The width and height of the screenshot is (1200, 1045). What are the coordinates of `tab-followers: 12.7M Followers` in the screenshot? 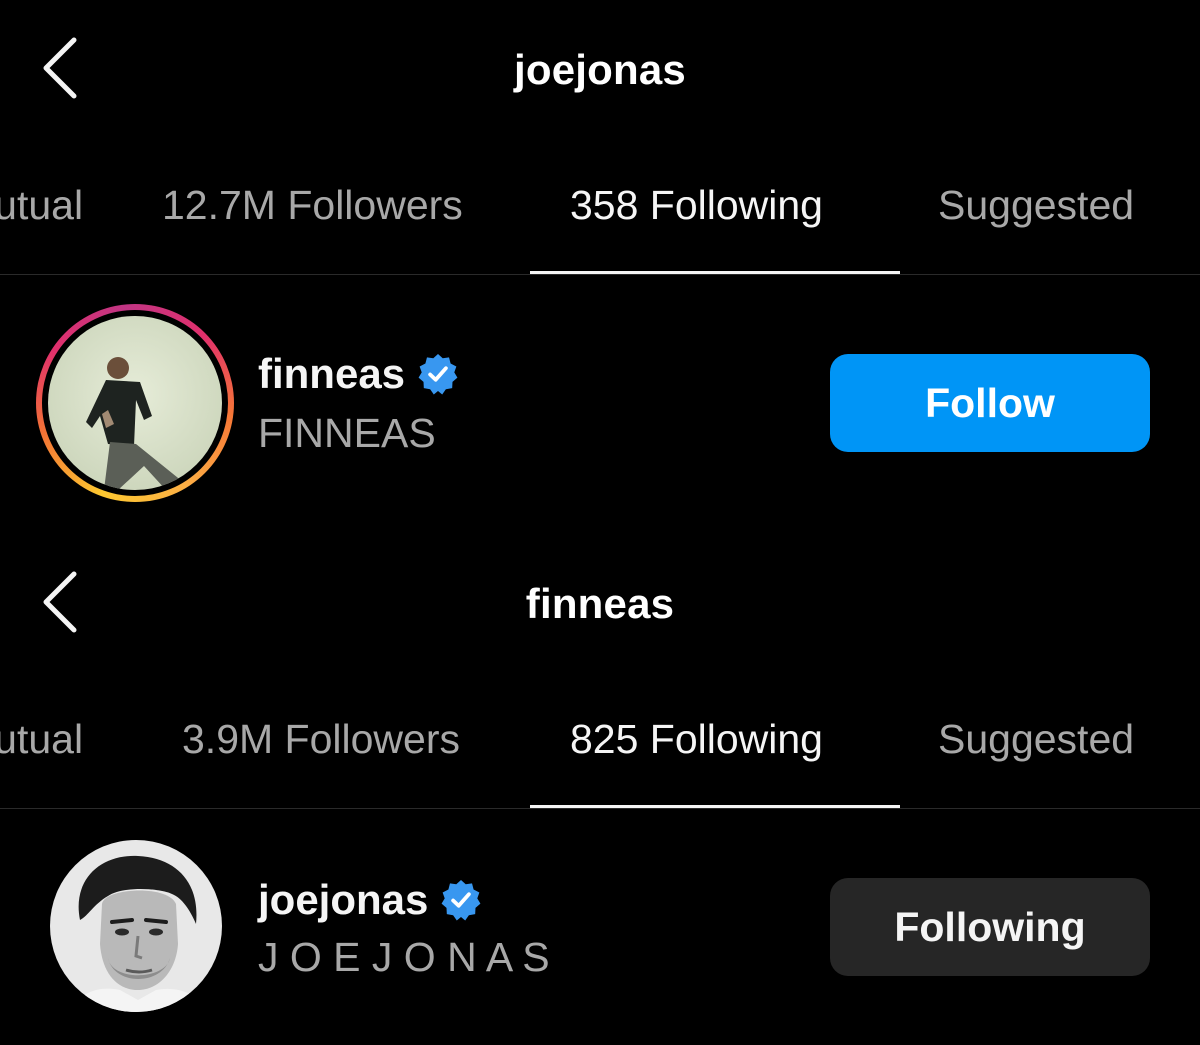 It's located at (312, 205).